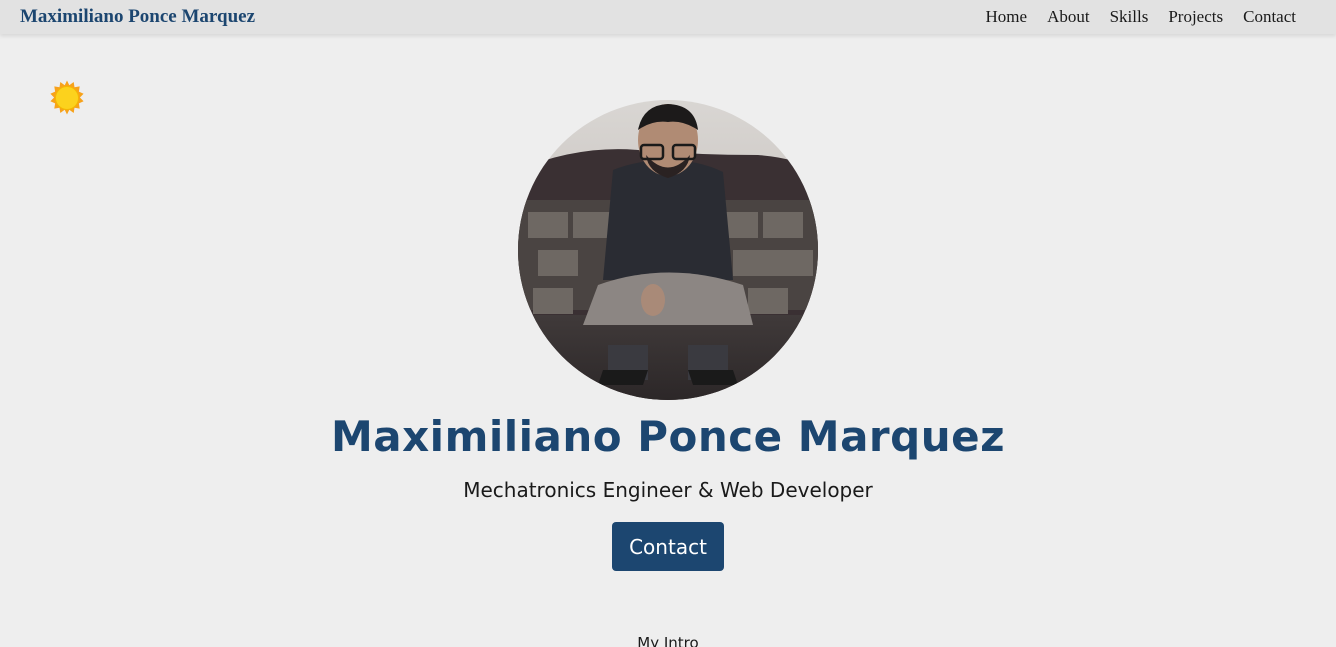  What do you see at coordinates (137, 17) in the screenshot?
I see `brand-logo: Maximiliano Ponce Marquez` at bounding box center [137, 17].